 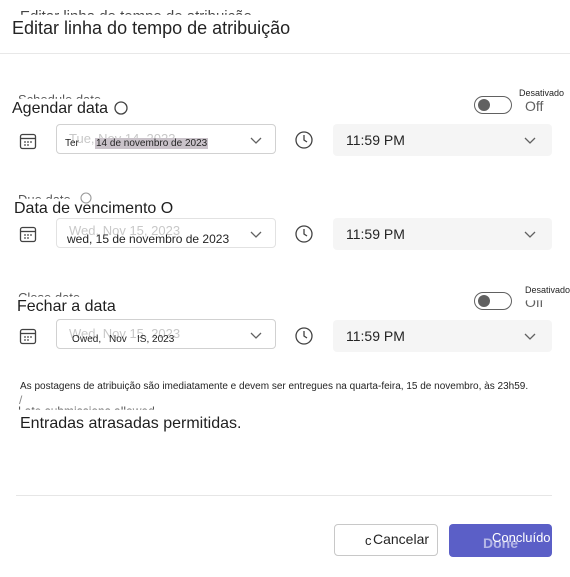 I want to click on done-button: Done Concluído, so click(x=500, y=540).